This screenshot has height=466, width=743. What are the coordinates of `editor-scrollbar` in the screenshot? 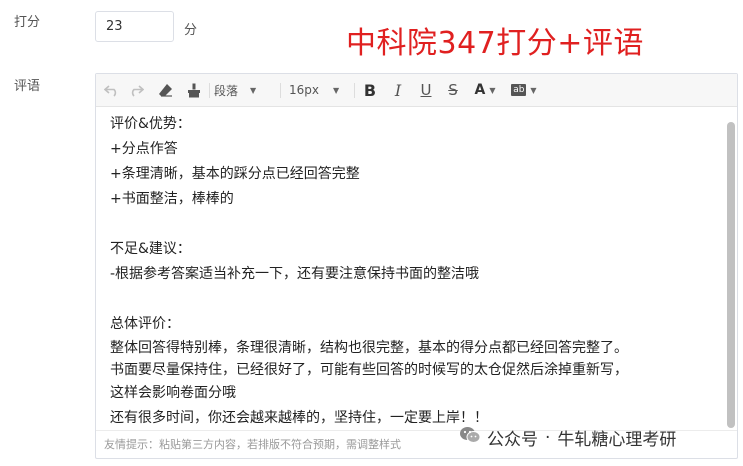 It's located at (731, 275).